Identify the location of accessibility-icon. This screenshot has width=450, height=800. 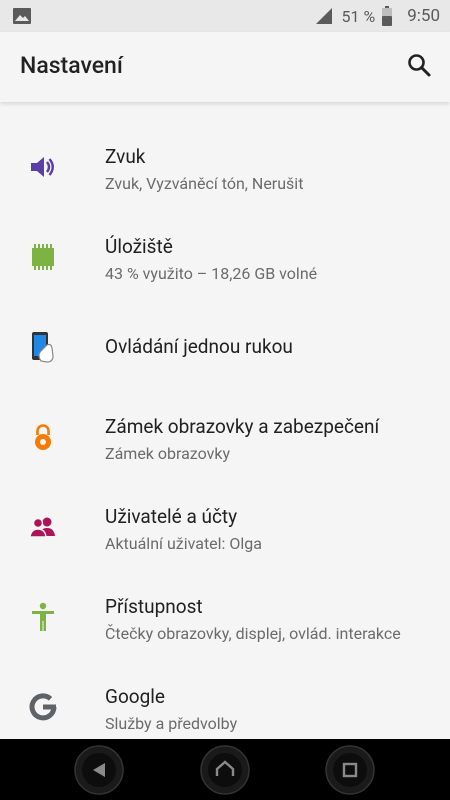
(43, 616).